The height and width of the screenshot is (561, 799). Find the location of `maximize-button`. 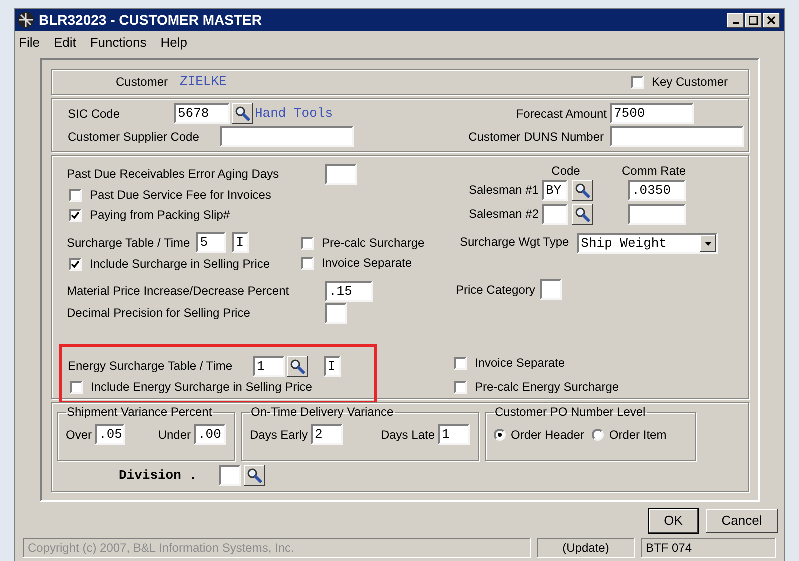

maximize-button is located at coordinates (753, 20).